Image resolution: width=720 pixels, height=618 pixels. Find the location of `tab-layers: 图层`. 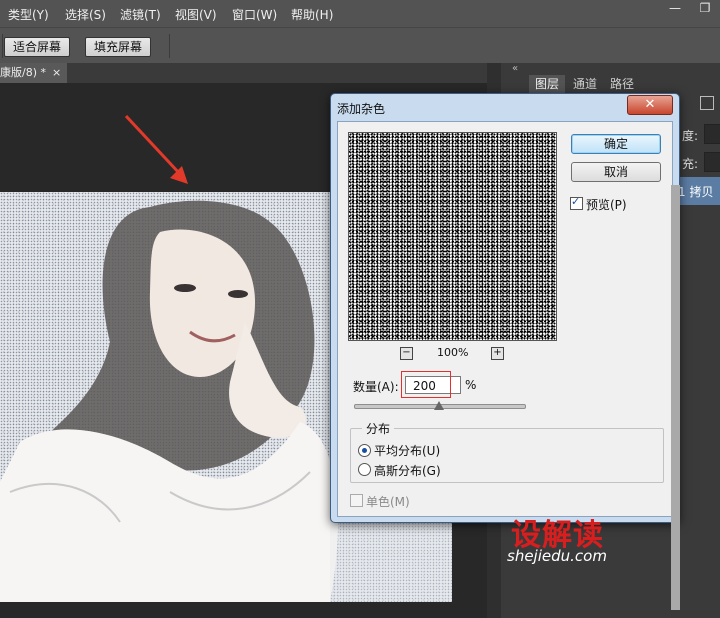

tab-layers: 图层 is located at coordinates (547, 84).